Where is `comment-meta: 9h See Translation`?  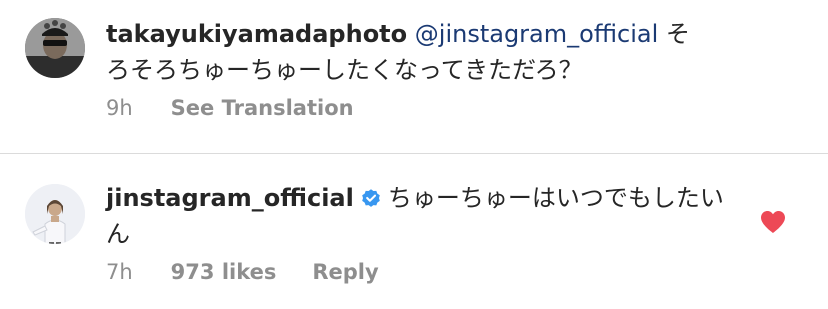
comment-meta: 9h See Translation is located at coordinates (230, 108).